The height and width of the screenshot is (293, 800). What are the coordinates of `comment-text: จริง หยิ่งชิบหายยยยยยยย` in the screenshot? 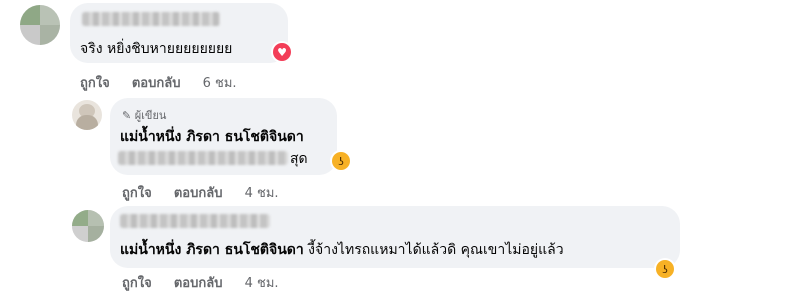 It's located at (156, 49).